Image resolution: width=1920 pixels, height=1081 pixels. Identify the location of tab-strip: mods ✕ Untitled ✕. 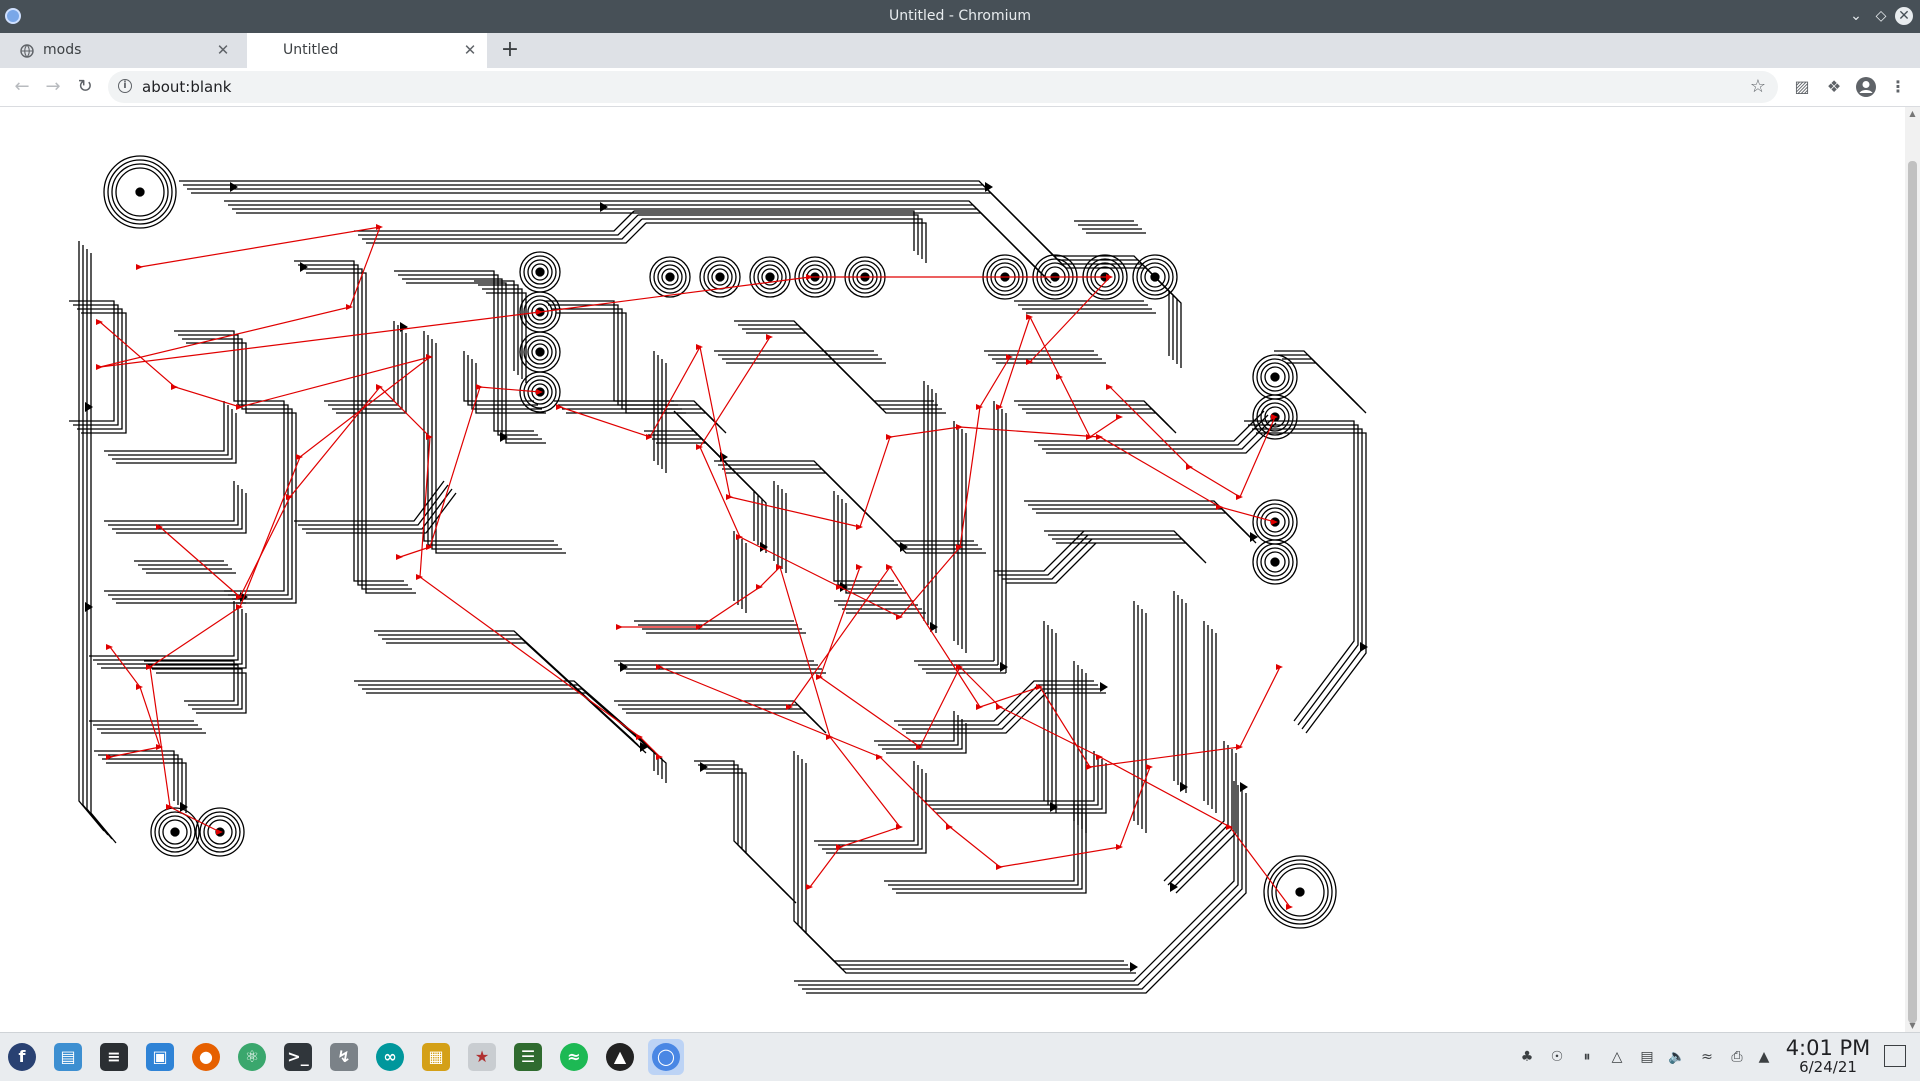
(960, 50).